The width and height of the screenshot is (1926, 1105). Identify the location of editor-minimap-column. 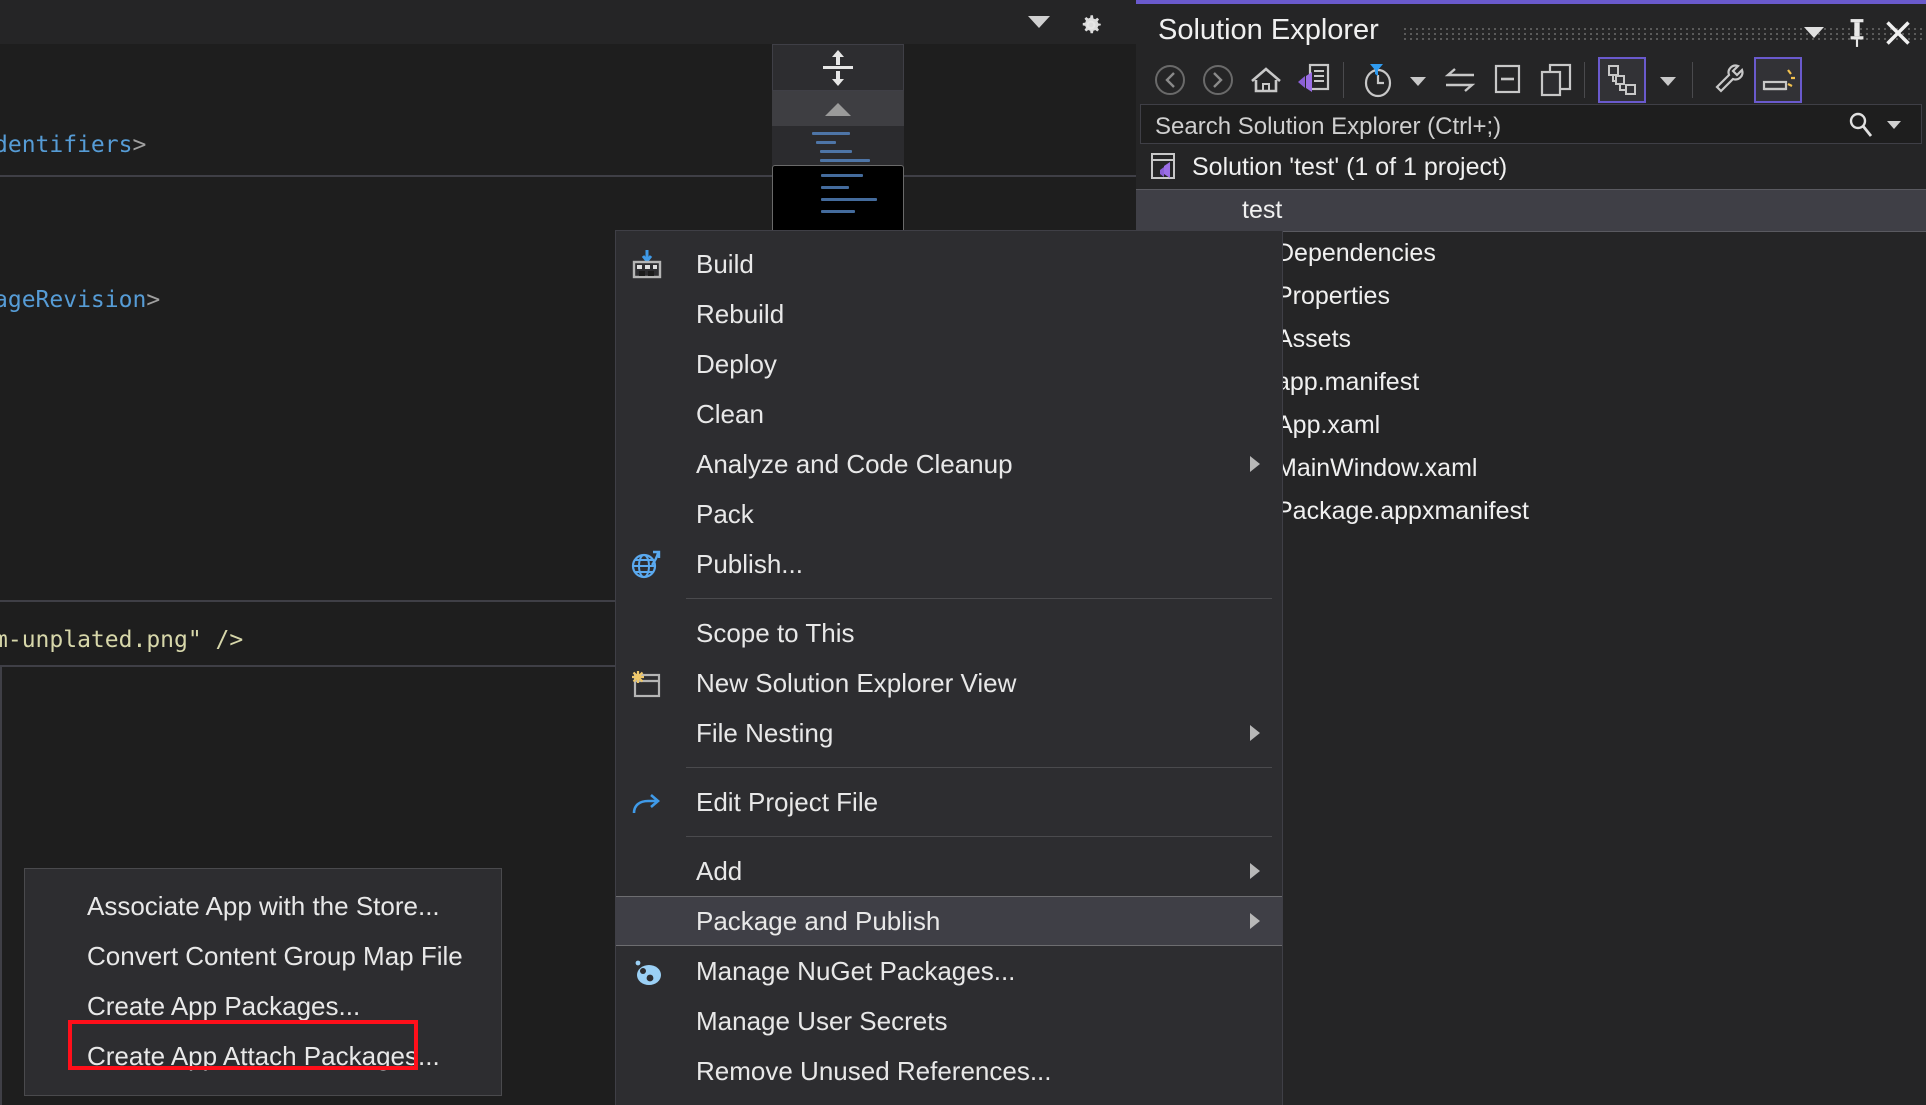
(838, 139).